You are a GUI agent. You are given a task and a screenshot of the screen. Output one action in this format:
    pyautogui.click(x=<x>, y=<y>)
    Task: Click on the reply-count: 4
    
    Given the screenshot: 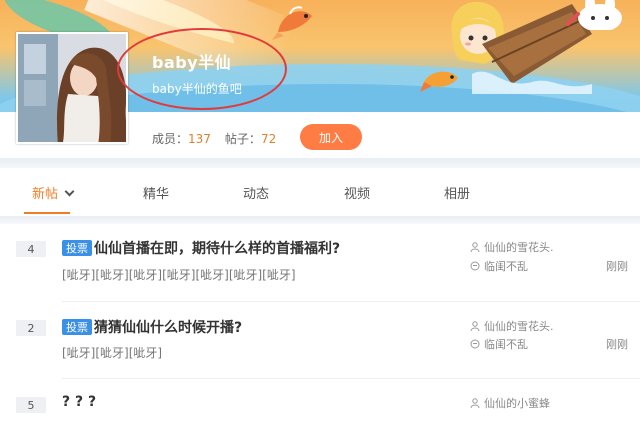 What is the action you would take?
    pyautogui.click(x=31, y=249)
    